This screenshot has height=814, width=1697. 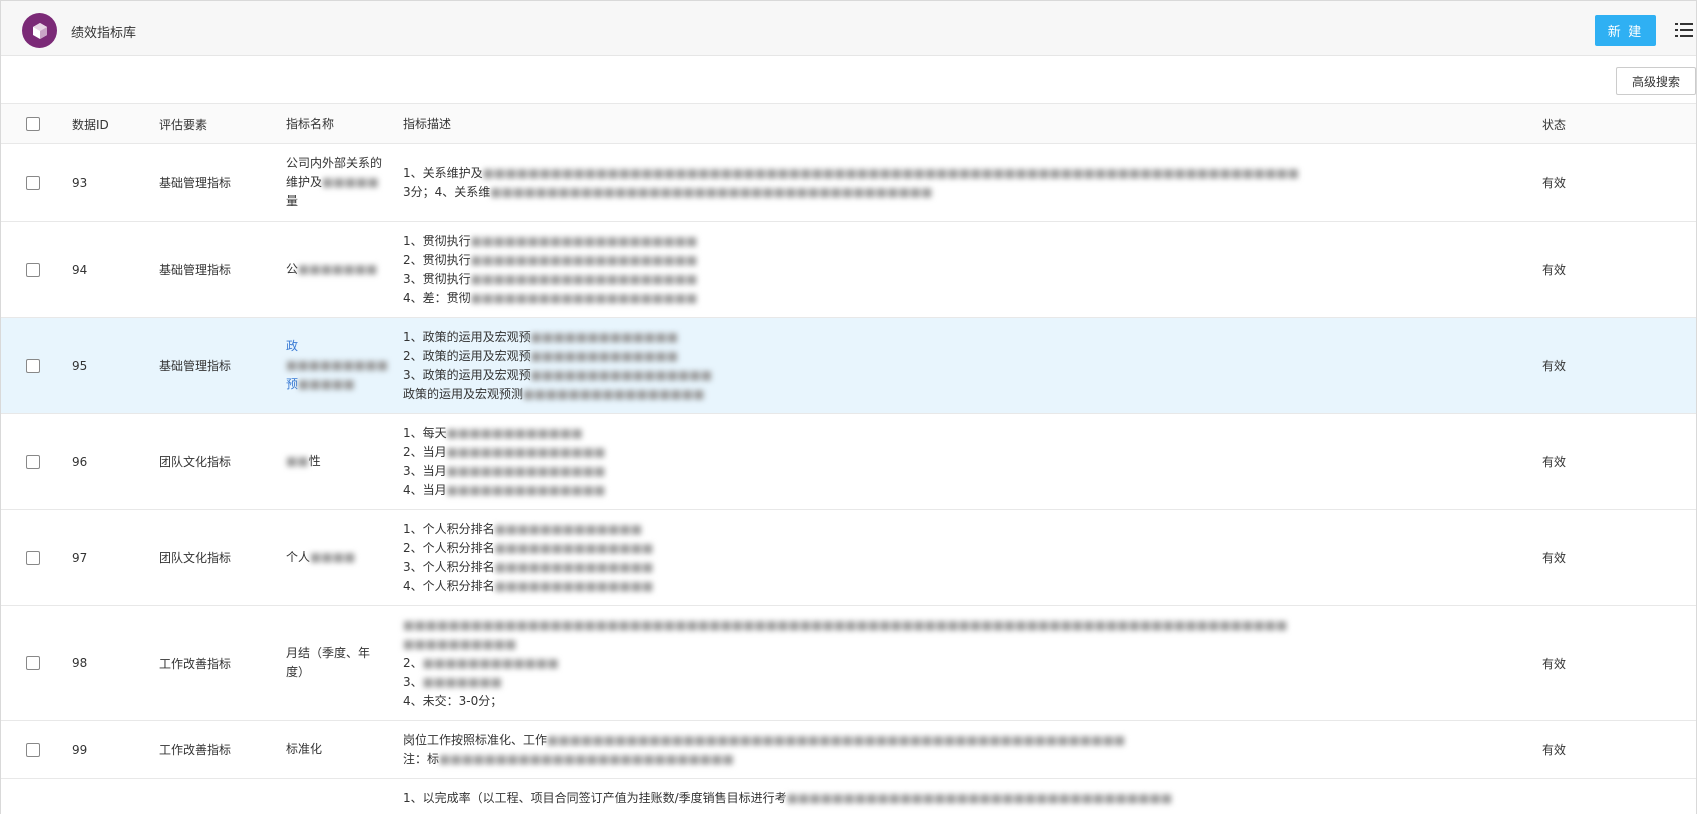 What do you see at coordinates (1554, 124) in the screenshot?
I see `column-header-status: 状态` at bounding box center [1554, 124].